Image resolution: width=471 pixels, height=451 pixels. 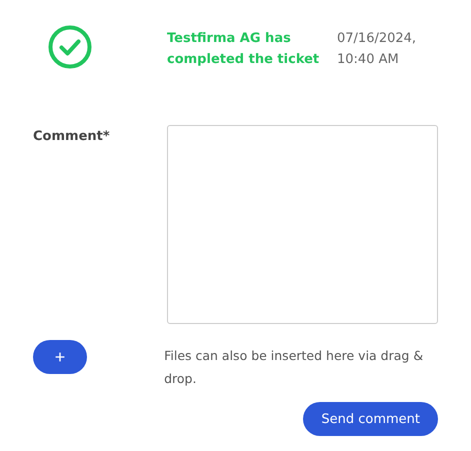 What do you see at coordinates (72, 137) in the screenshot?
I see `comment-label: Comment*` at bounding box center [72, 137].